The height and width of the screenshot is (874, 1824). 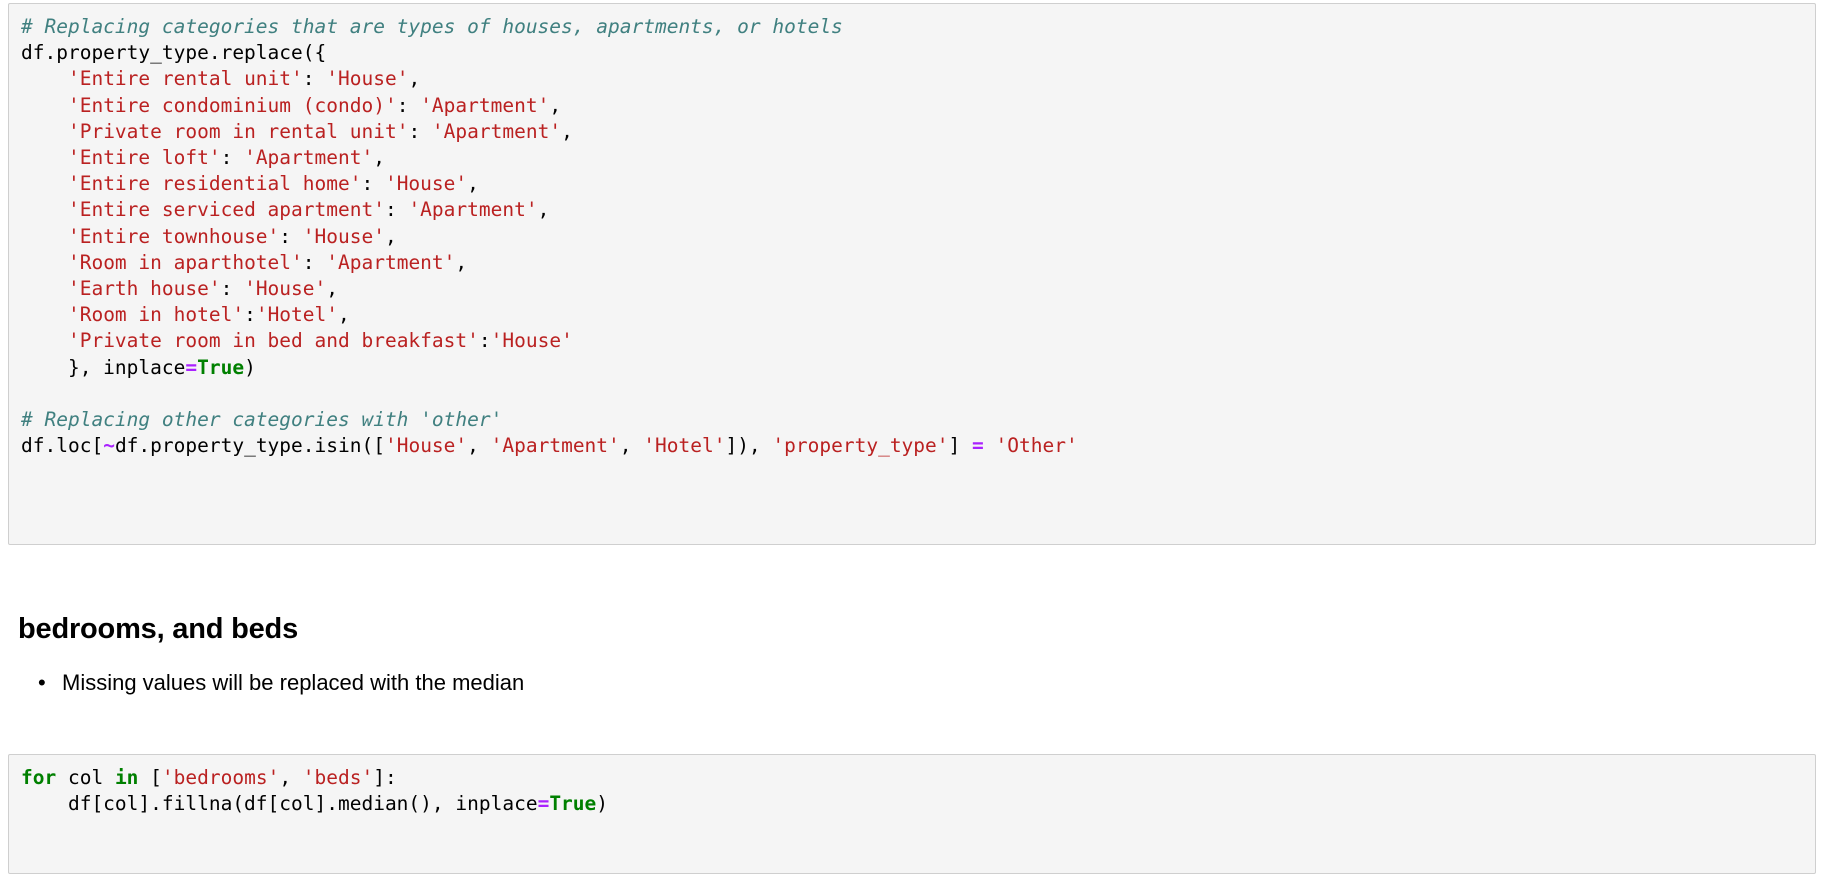 What do you see at coordinates (156, 315) in the screenshot?
I see `code-token-string: 'Room in hotel'` at bounding box center [156, 315].